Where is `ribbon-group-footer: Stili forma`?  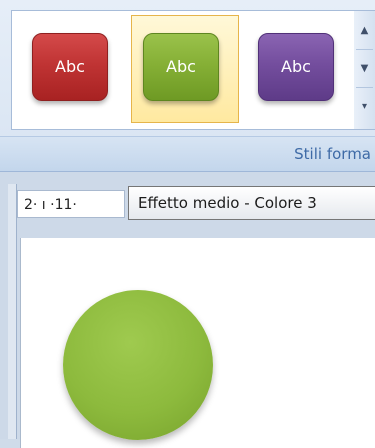 ribbon-group-footer: Stili forma is located at coordinates (187, 154).